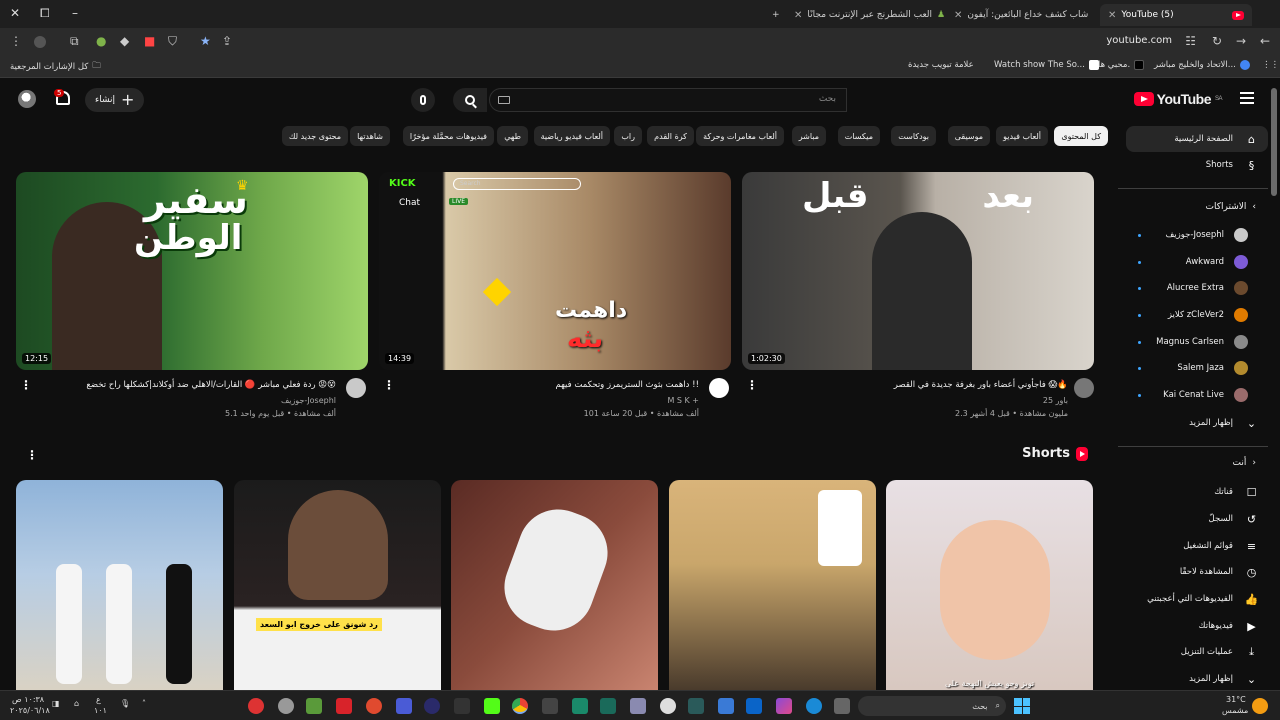 This screenshot has width=1280, height=720. I want to click on url-text: youtube.com, so click(1139, 40).